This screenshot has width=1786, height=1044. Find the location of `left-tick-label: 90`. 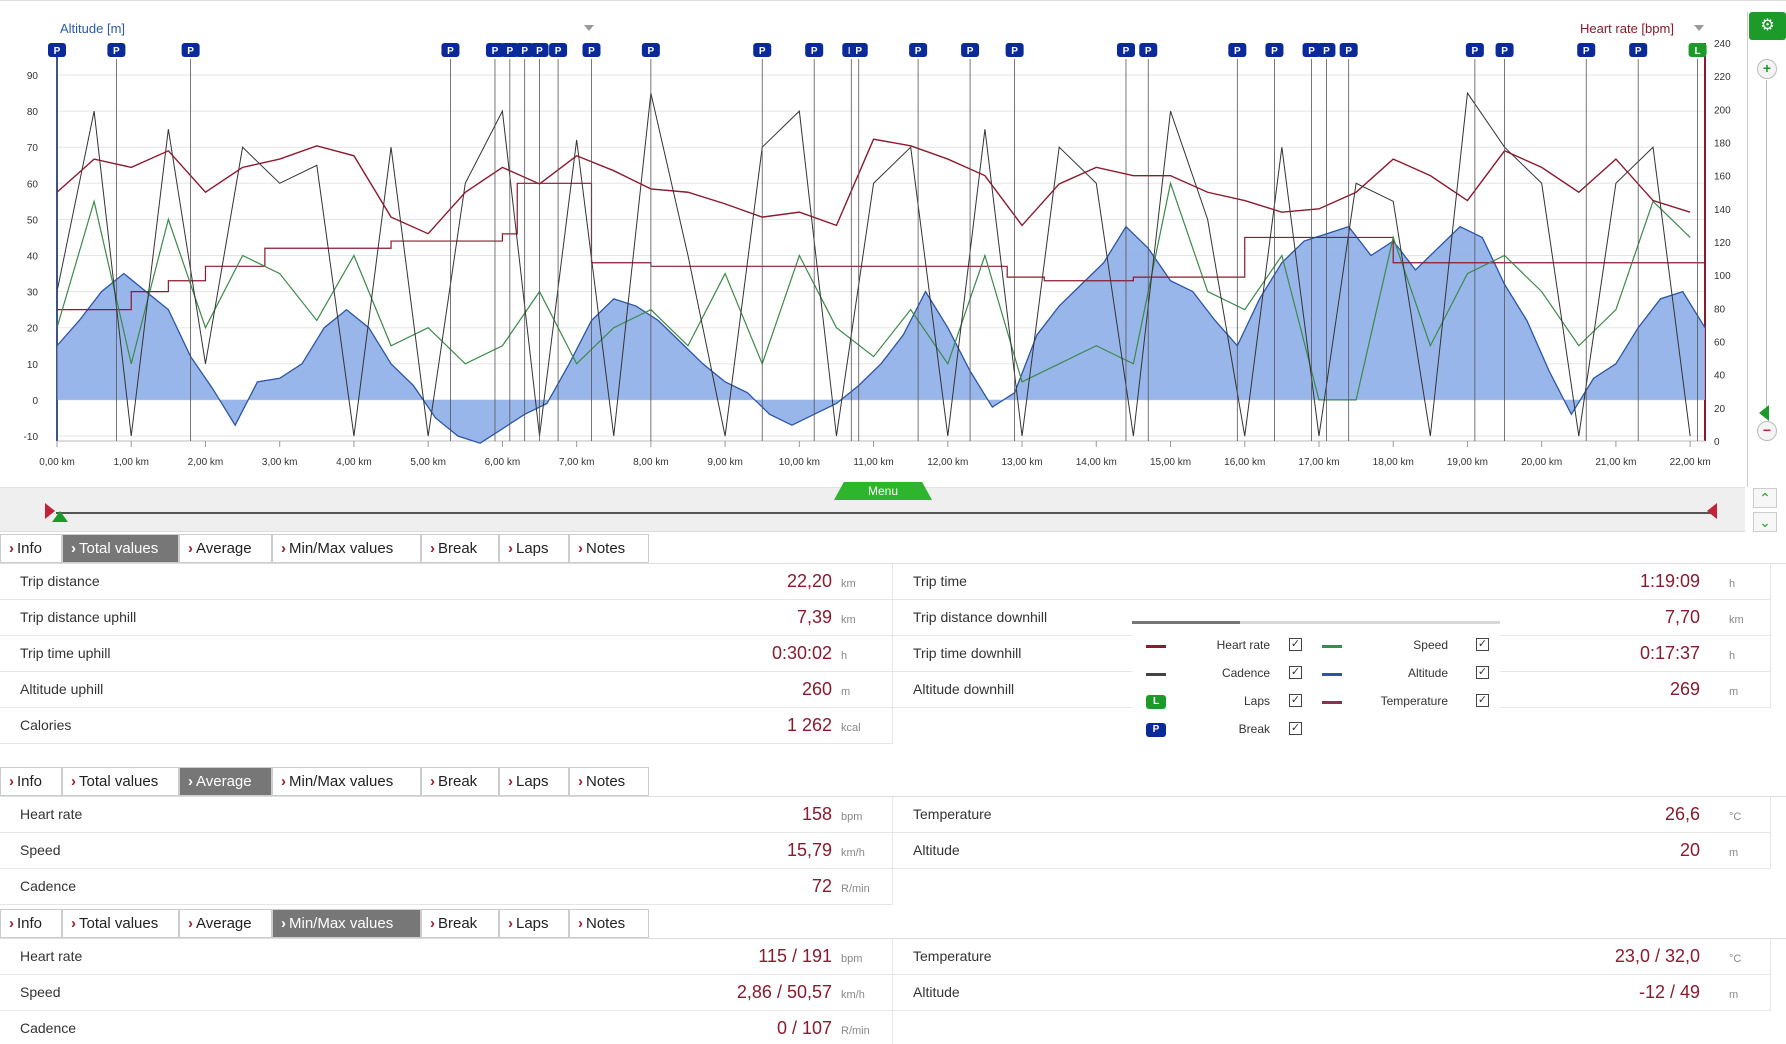

left-tick-label: 90 is located at coordinates (33, 76).